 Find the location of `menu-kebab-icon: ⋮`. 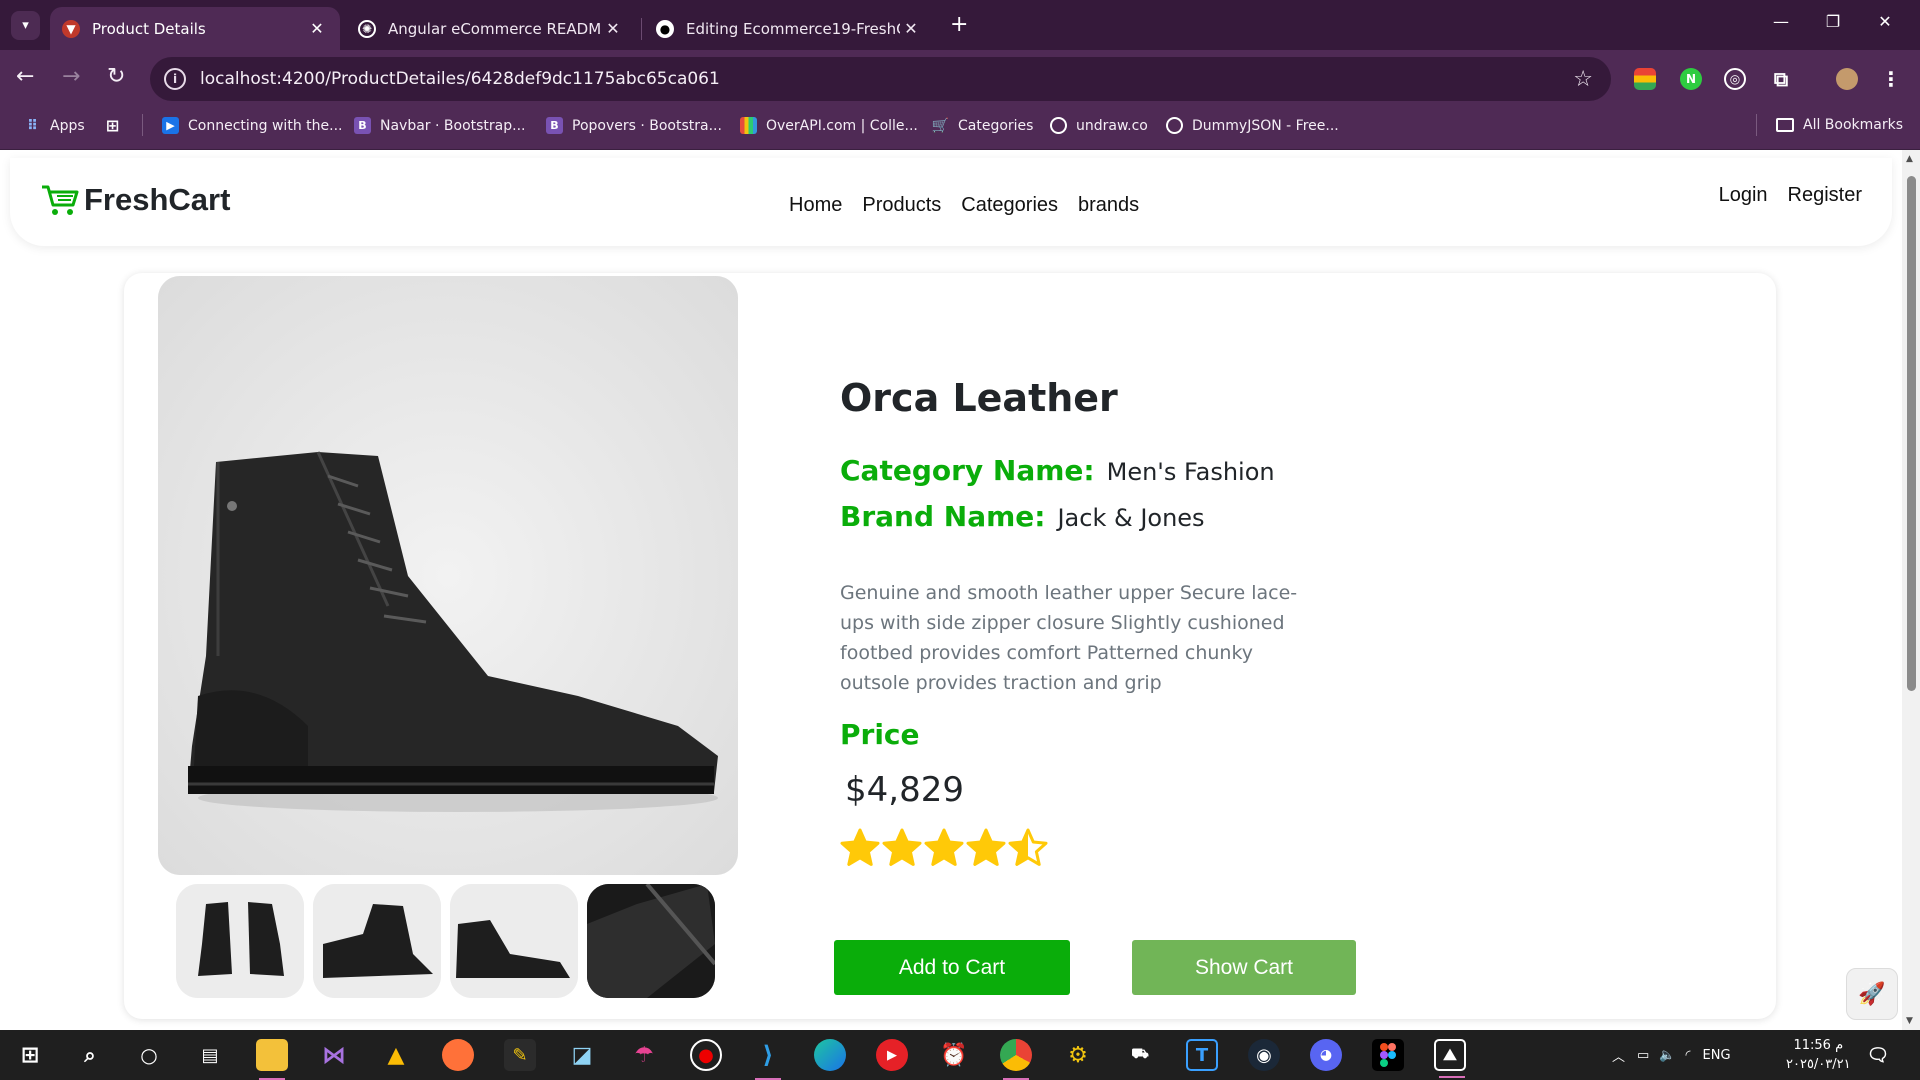

menu-kebab-icon: ⋮ is located at coordinates (1891, 79).